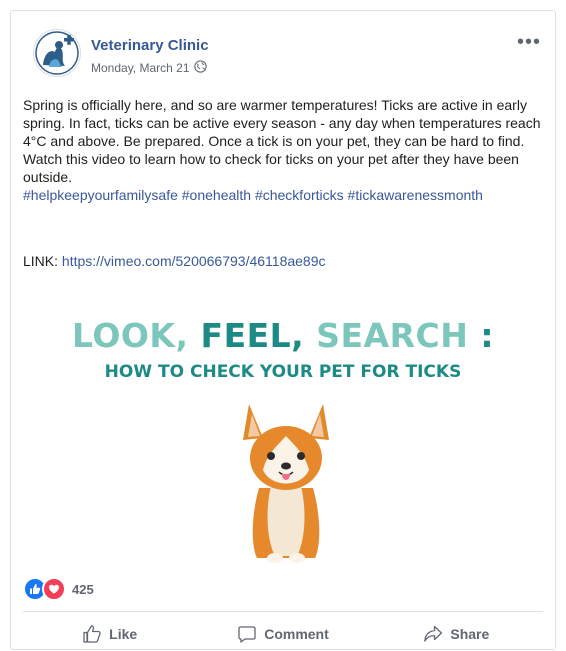 Image resolution: width=566 pixels, height=651 pixels. Describe the element at coordinates (296, 634) in the screenshot. I see `comment-label: Comment` at that location.